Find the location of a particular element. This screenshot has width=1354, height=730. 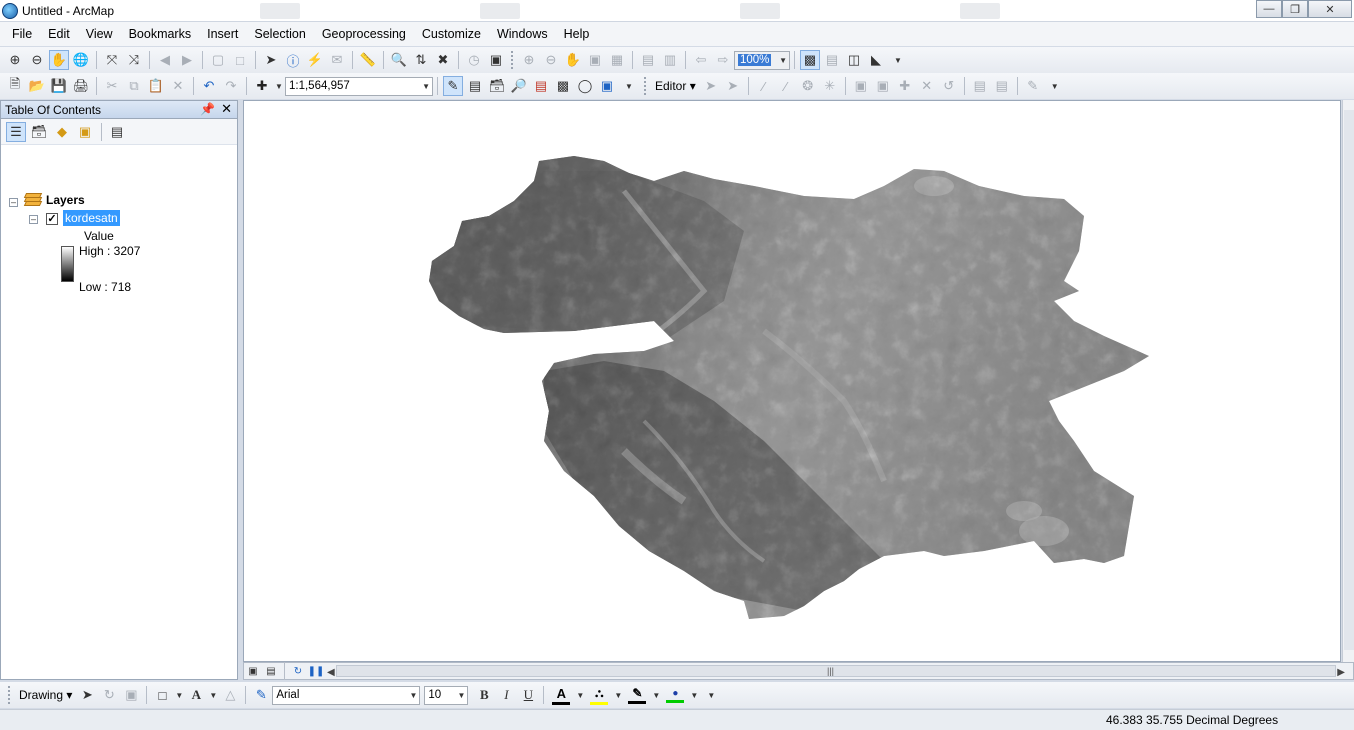

layout-view-icon: ▤ is located at coordinates (271, 671).